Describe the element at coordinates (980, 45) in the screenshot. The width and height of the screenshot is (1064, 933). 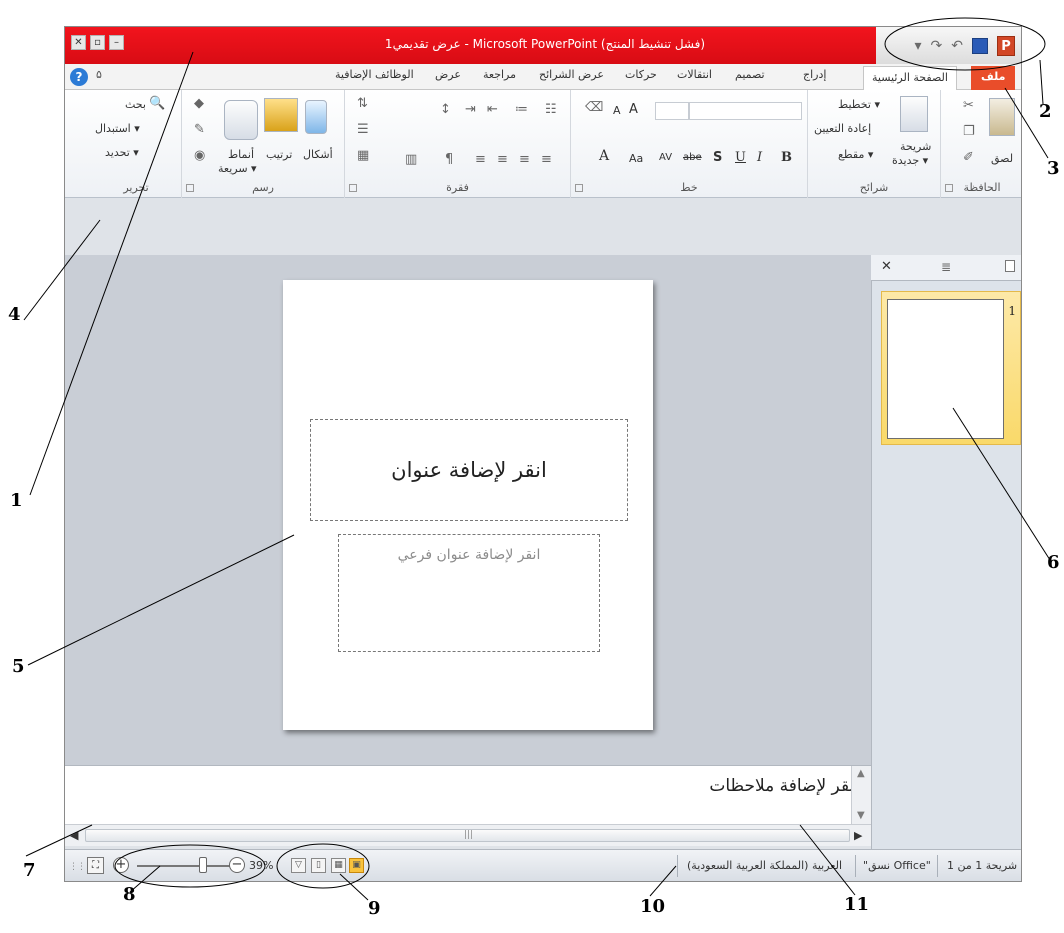
I see `save-icon` at that location.